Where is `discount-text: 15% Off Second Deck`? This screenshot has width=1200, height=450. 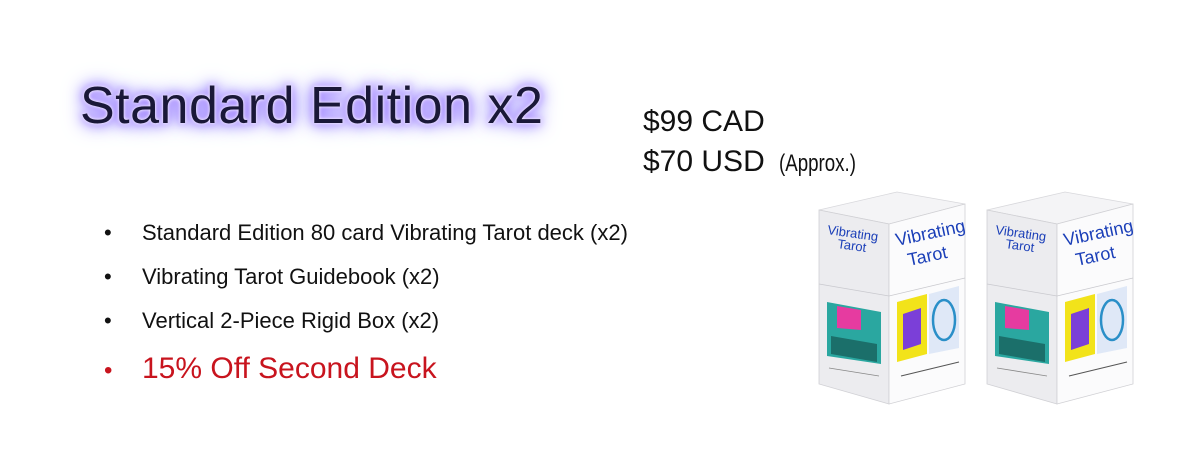 discount-text: 15% Off Second Deck is located at coordinates (289, 368).